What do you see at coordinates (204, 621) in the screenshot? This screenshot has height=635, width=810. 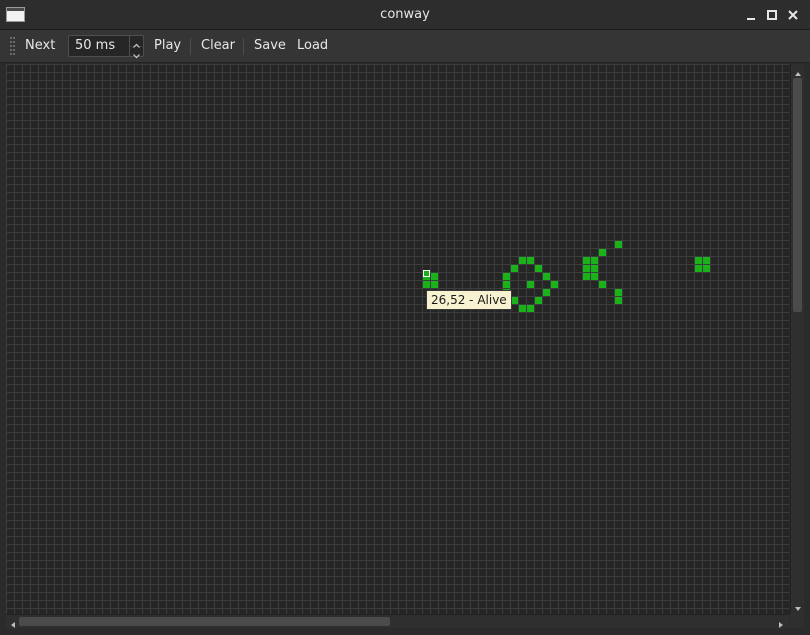 I see `horizontal-scroll-thumb` at bounding box center [204, 621].